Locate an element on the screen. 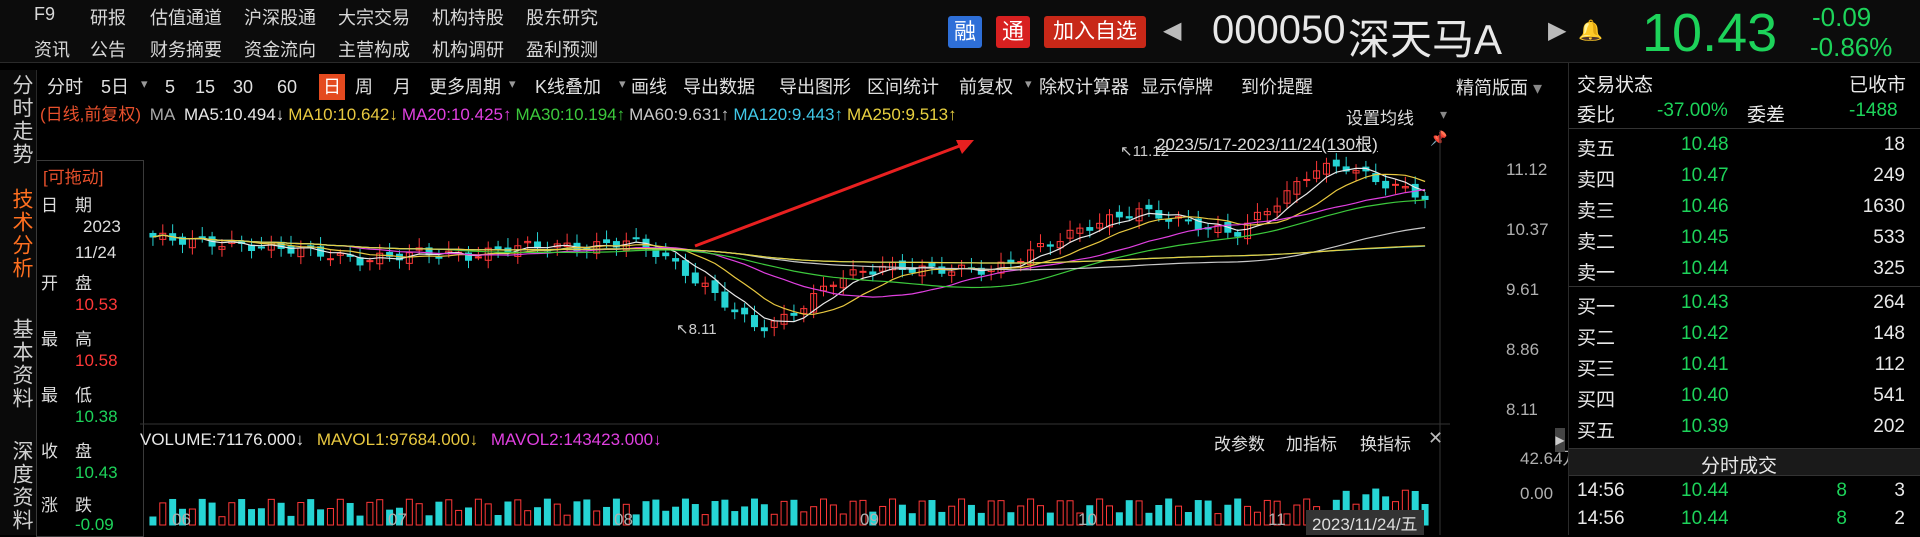  bids-row: 买二 10.42 148 is located at coordinates (1739, 336).